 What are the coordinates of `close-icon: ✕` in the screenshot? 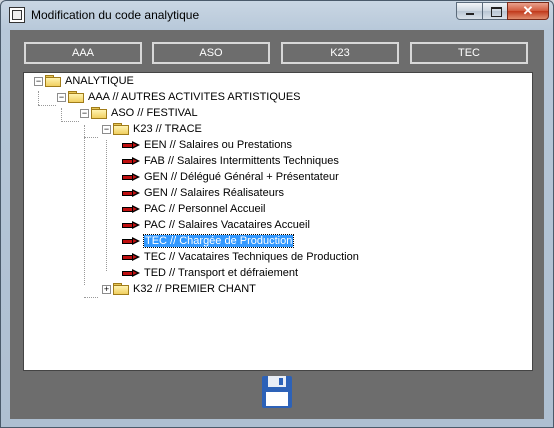 It's located at (528, 10).